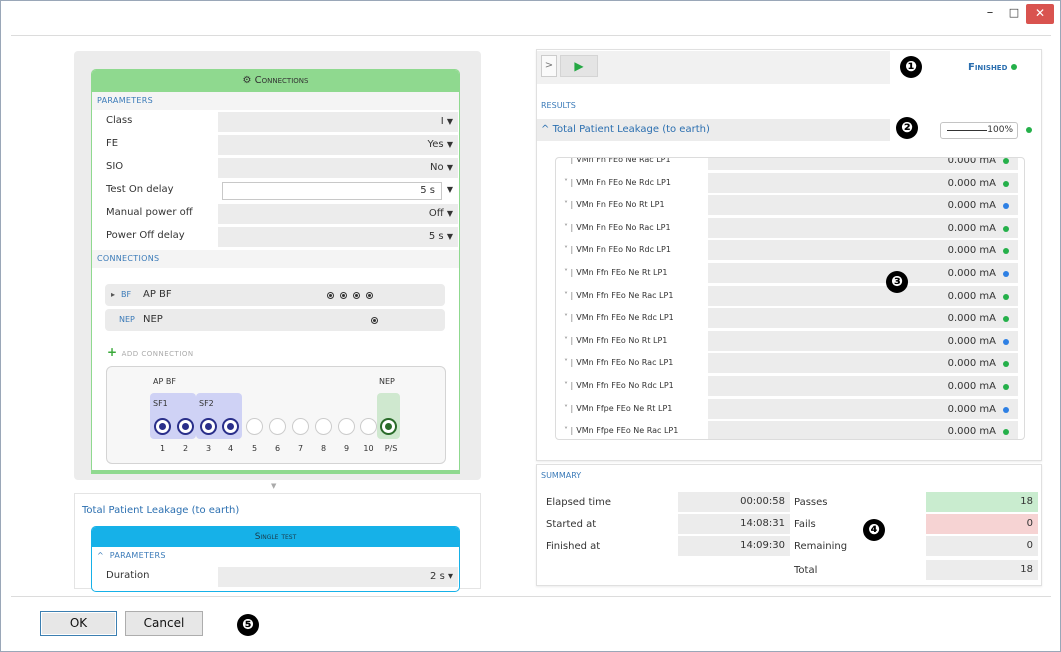 The width and height of the screenshot is (1061, 652). I want to click on sf1-label: SF1, so click(160, 403).